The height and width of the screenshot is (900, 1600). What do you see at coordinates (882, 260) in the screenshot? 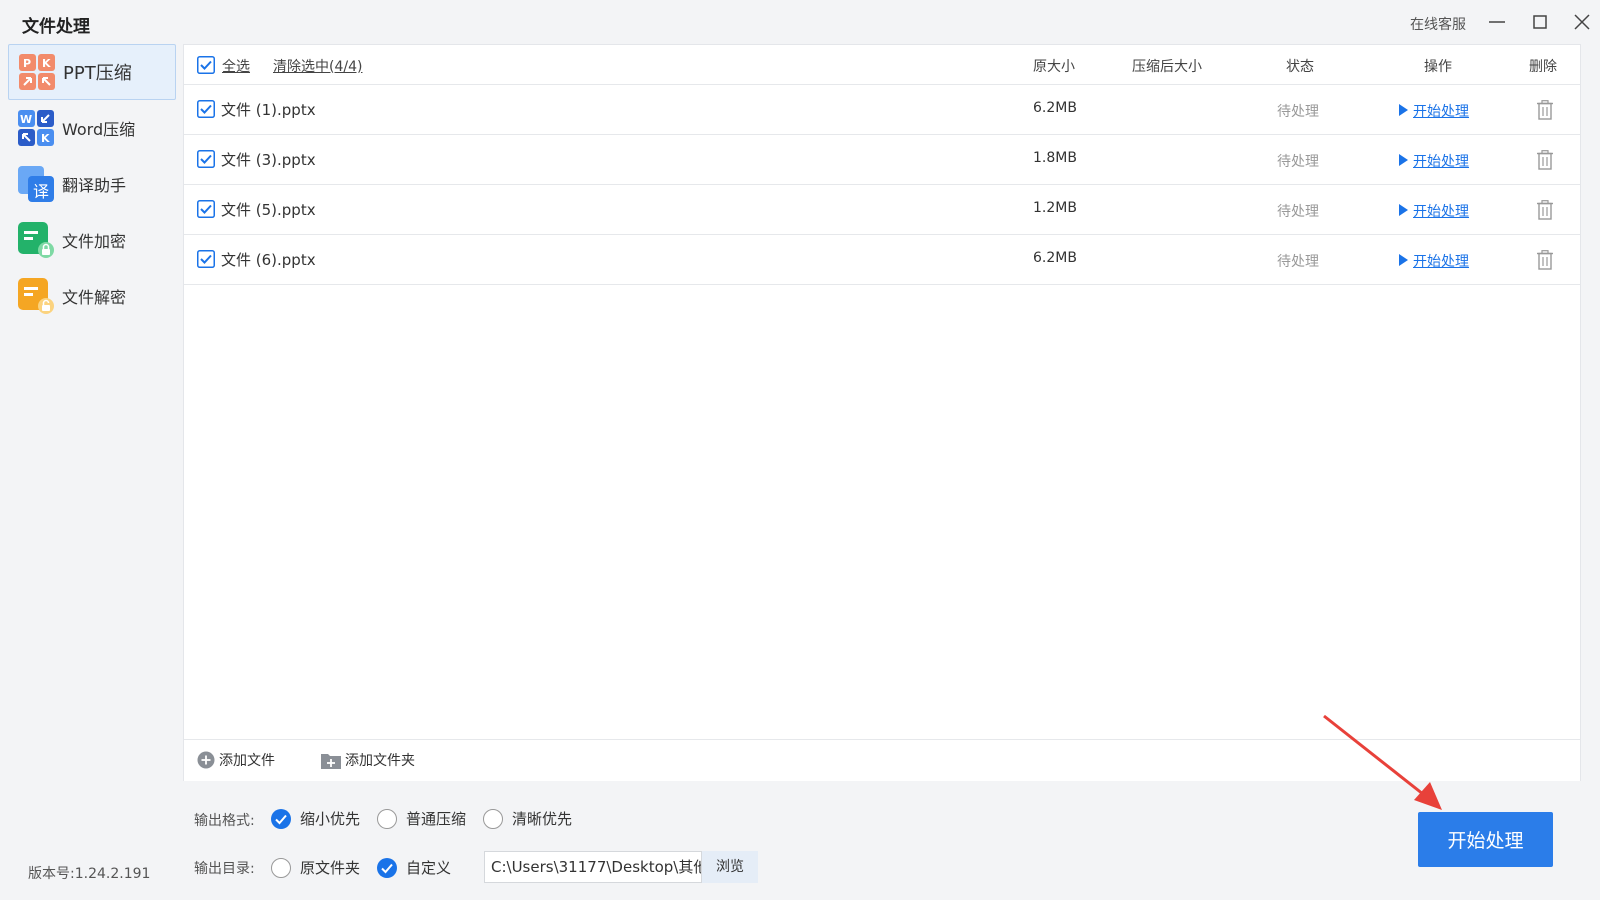
I see `table-row: 文件 (6).pptx 6.2MB 待处理 开始处理` at bounding box center [882, 260].